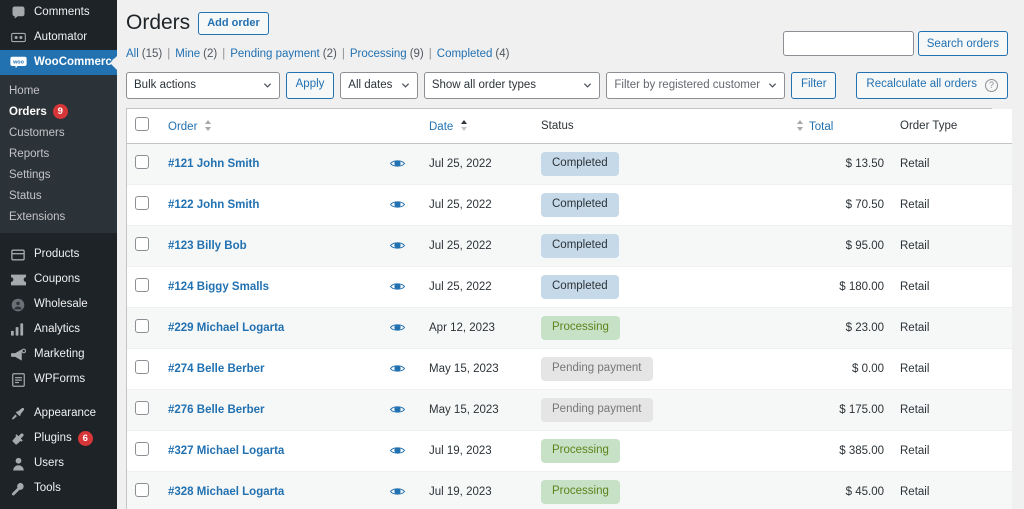  Describe the element at coordinates (814, 85) in the screenshot. I see `filter-button: Filter` at that location.